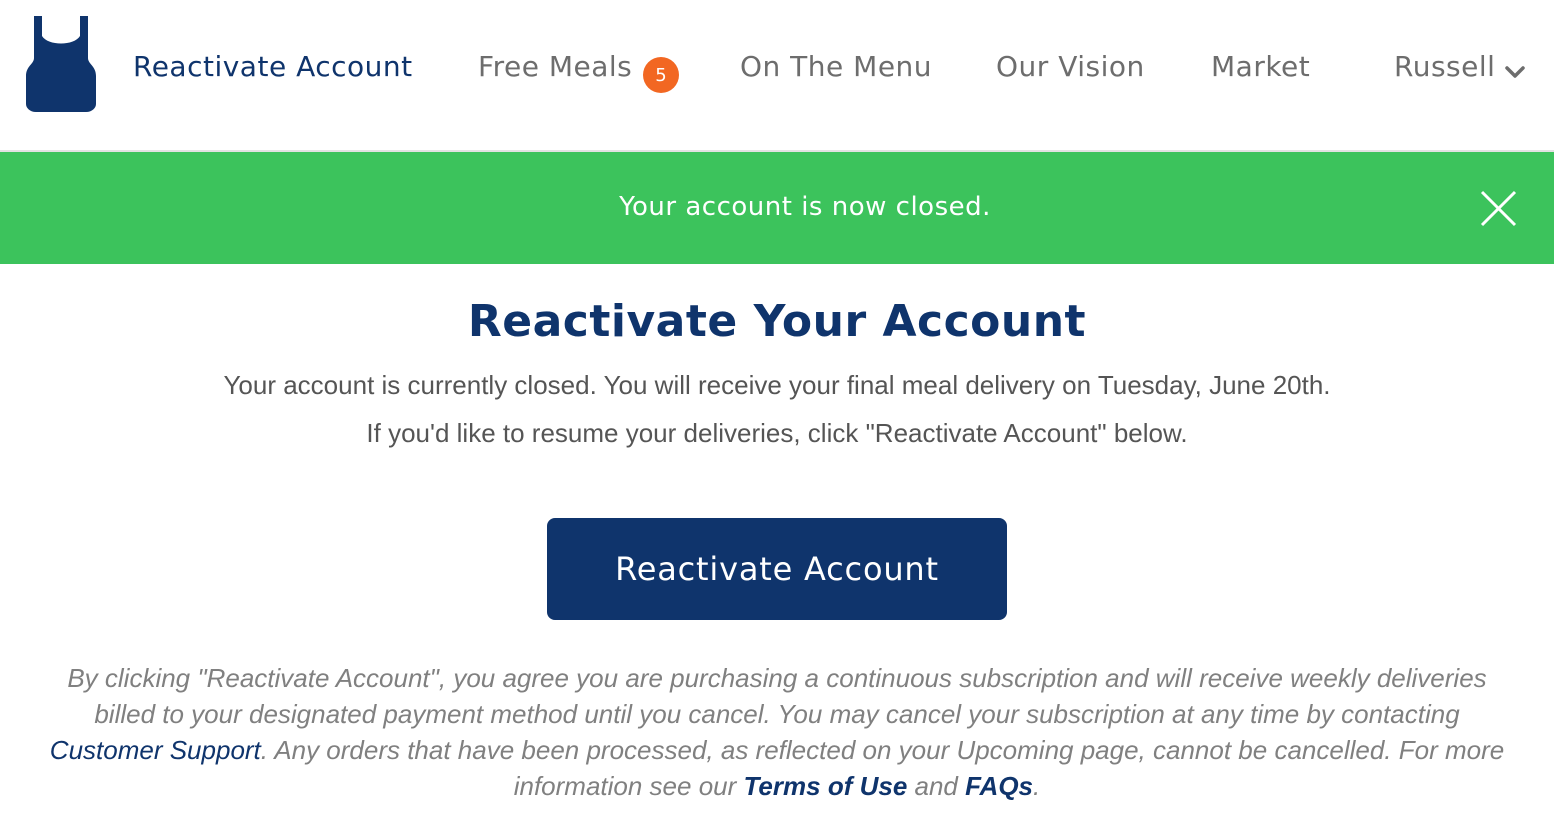  I want to click on chevron-down-icon, so click(1515, 72).